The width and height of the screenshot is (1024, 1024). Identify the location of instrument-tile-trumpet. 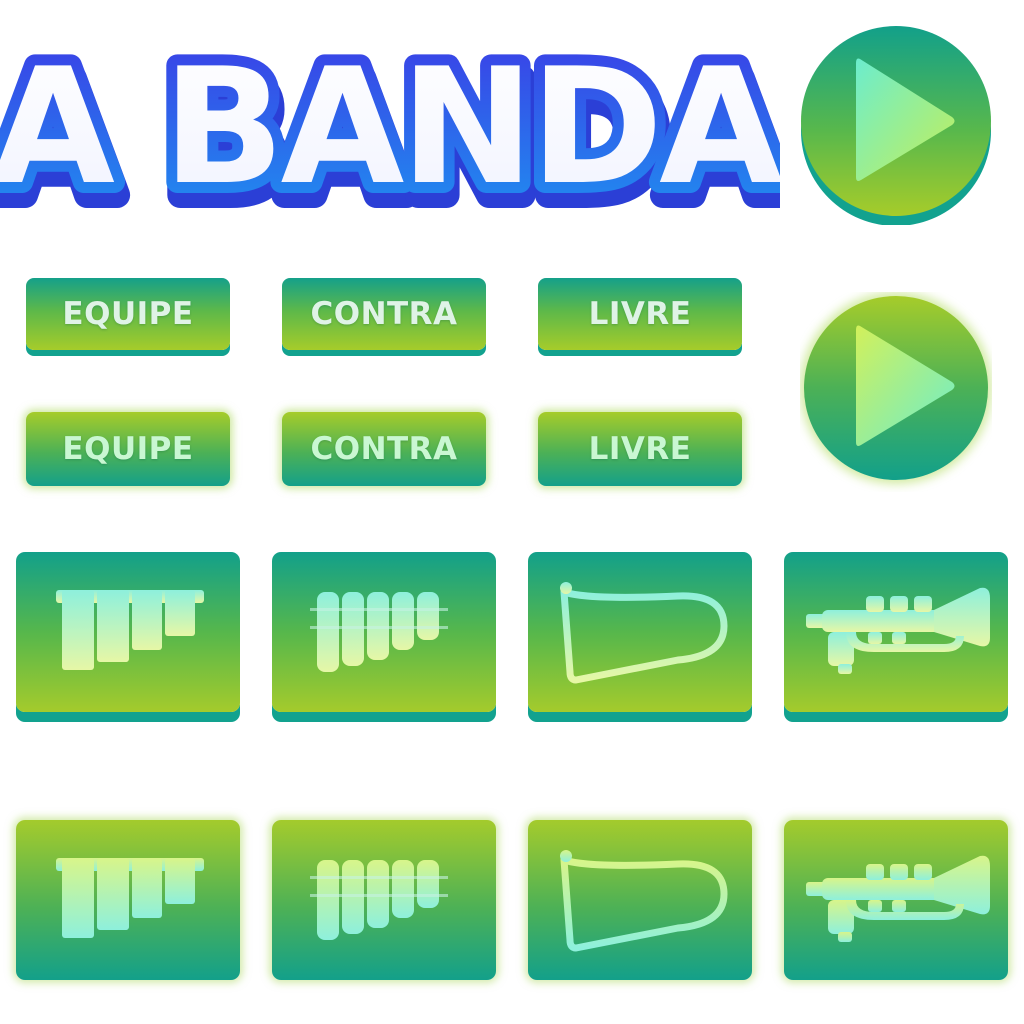
(896, 632).